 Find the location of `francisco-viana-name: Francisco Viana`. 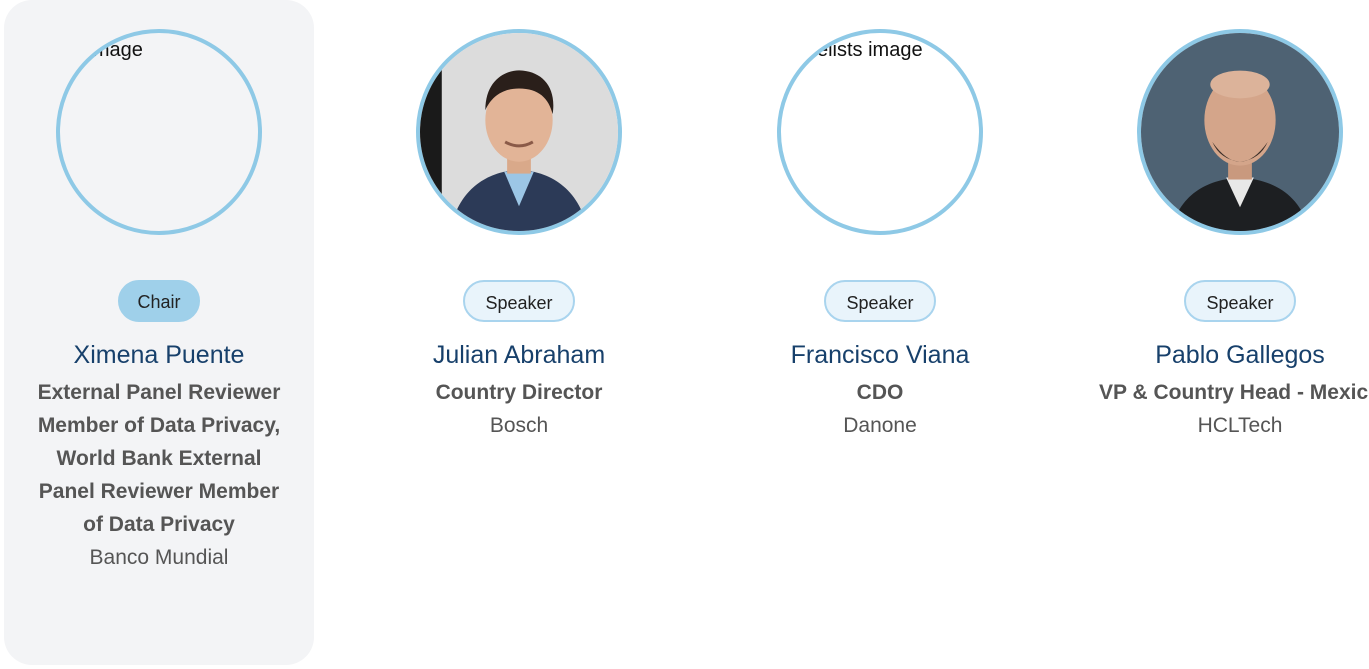

francisco-viana-name: Francisco Viana is located at coordinates (880, 355).